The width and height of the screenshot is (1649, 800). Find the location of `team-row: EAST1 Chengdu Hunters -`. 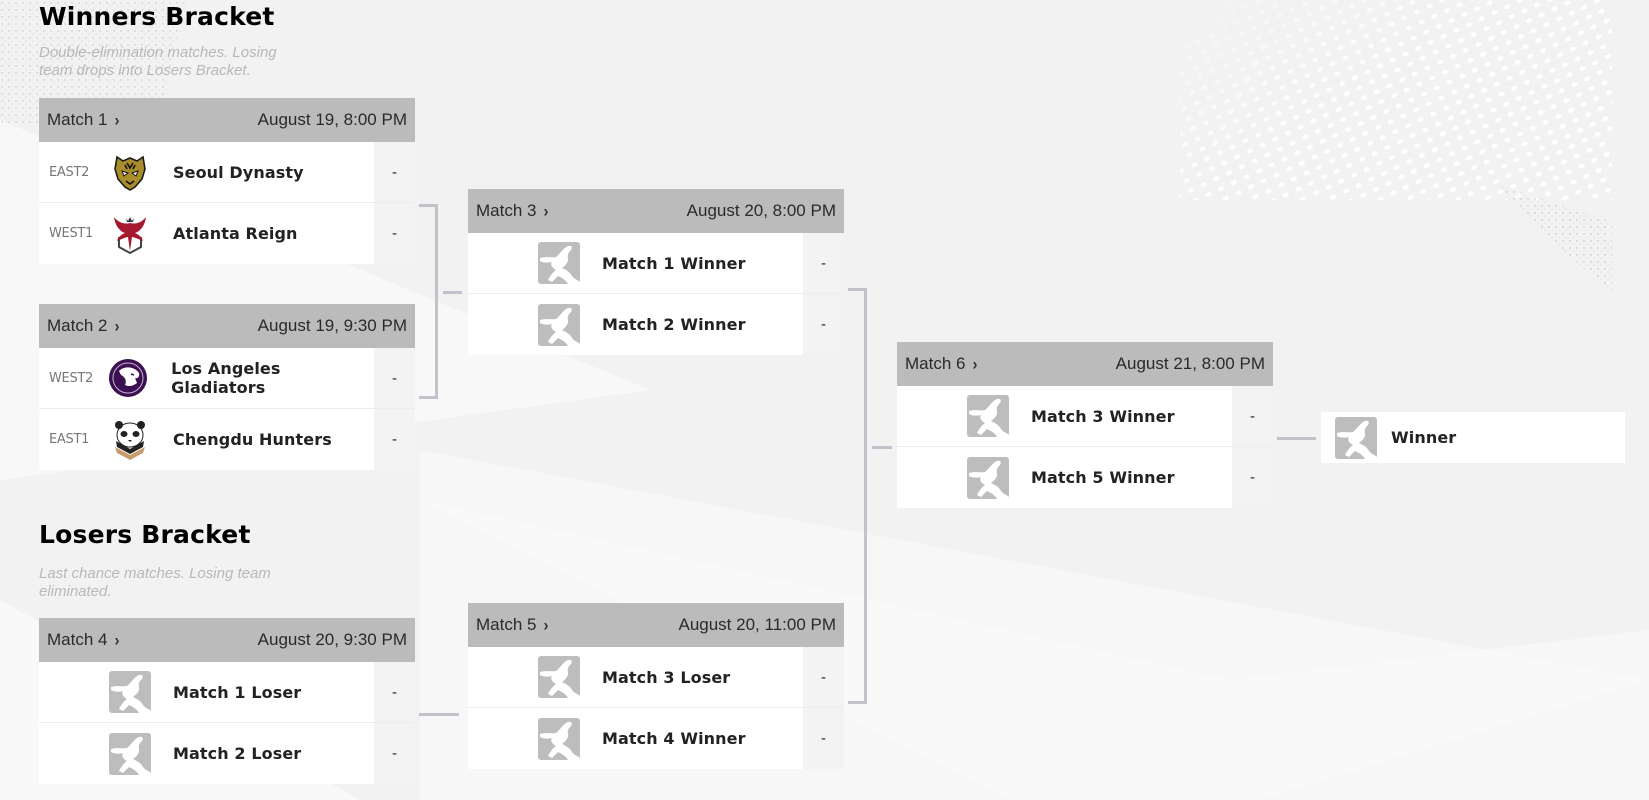

team-row: EAST1 Chengdu Hunters - is located at coordinates (227, 439).